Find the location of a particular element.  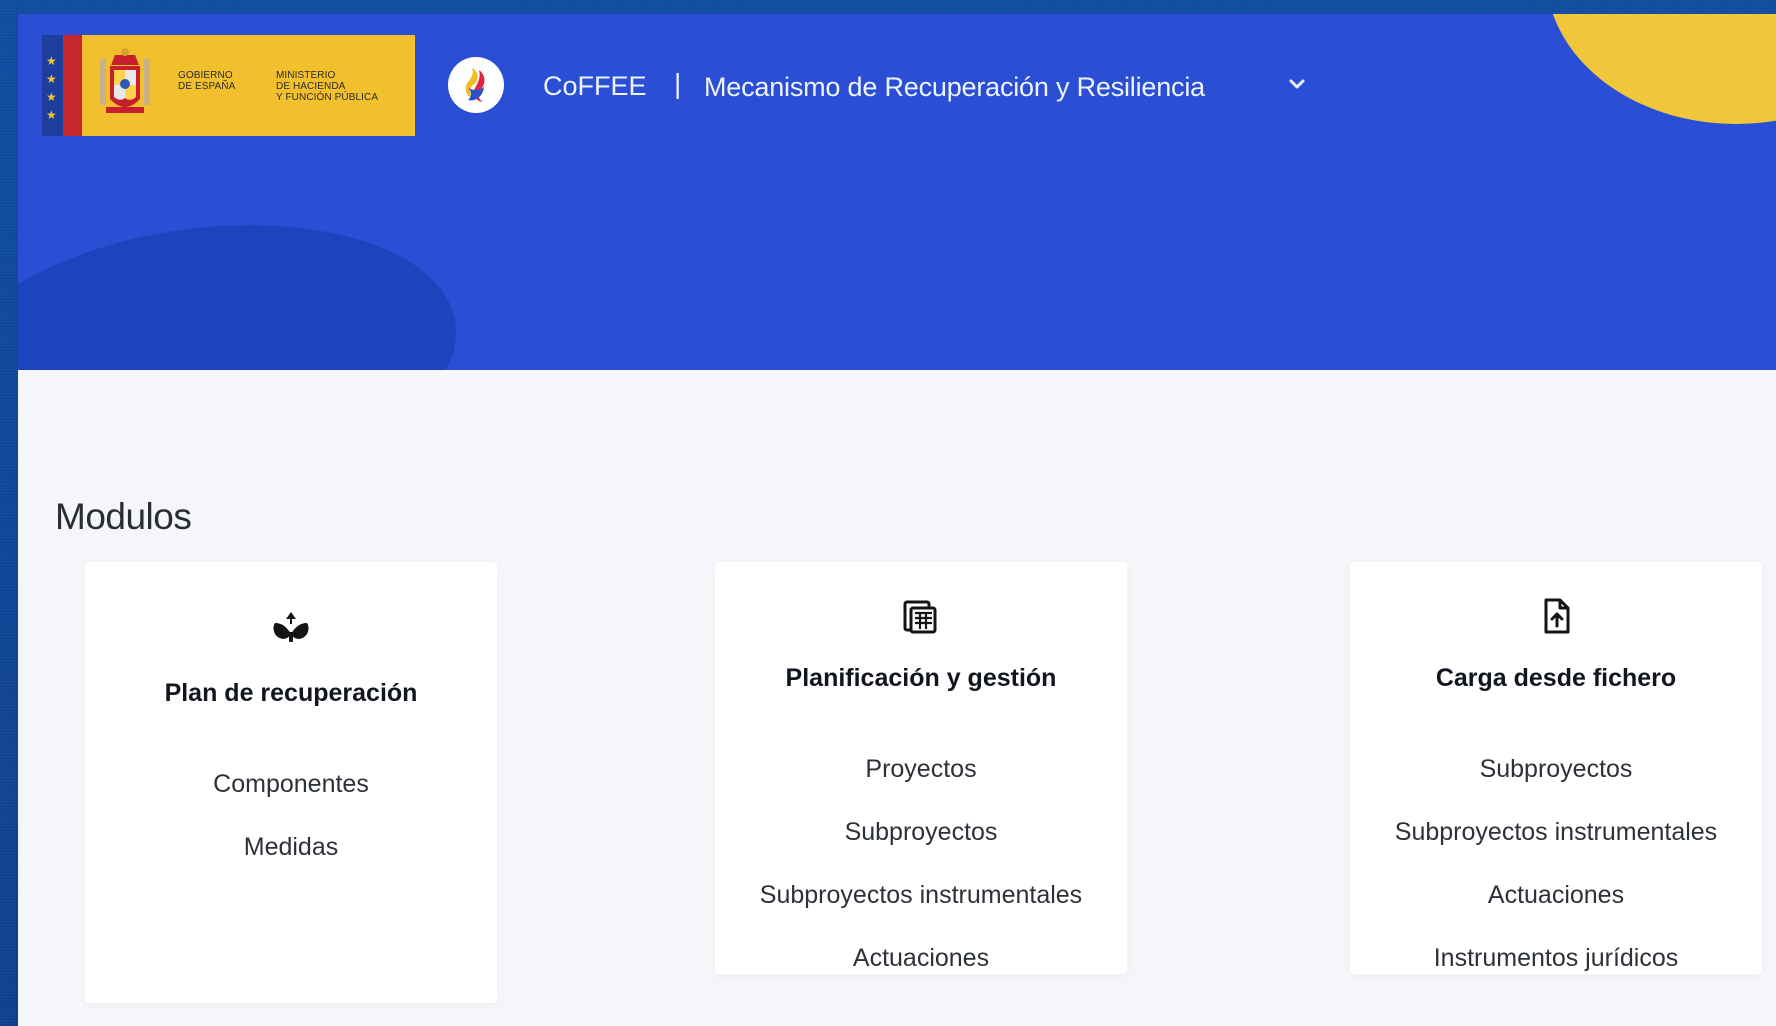

link-proyectos: Proyectos is located at coordinates (921, 769).